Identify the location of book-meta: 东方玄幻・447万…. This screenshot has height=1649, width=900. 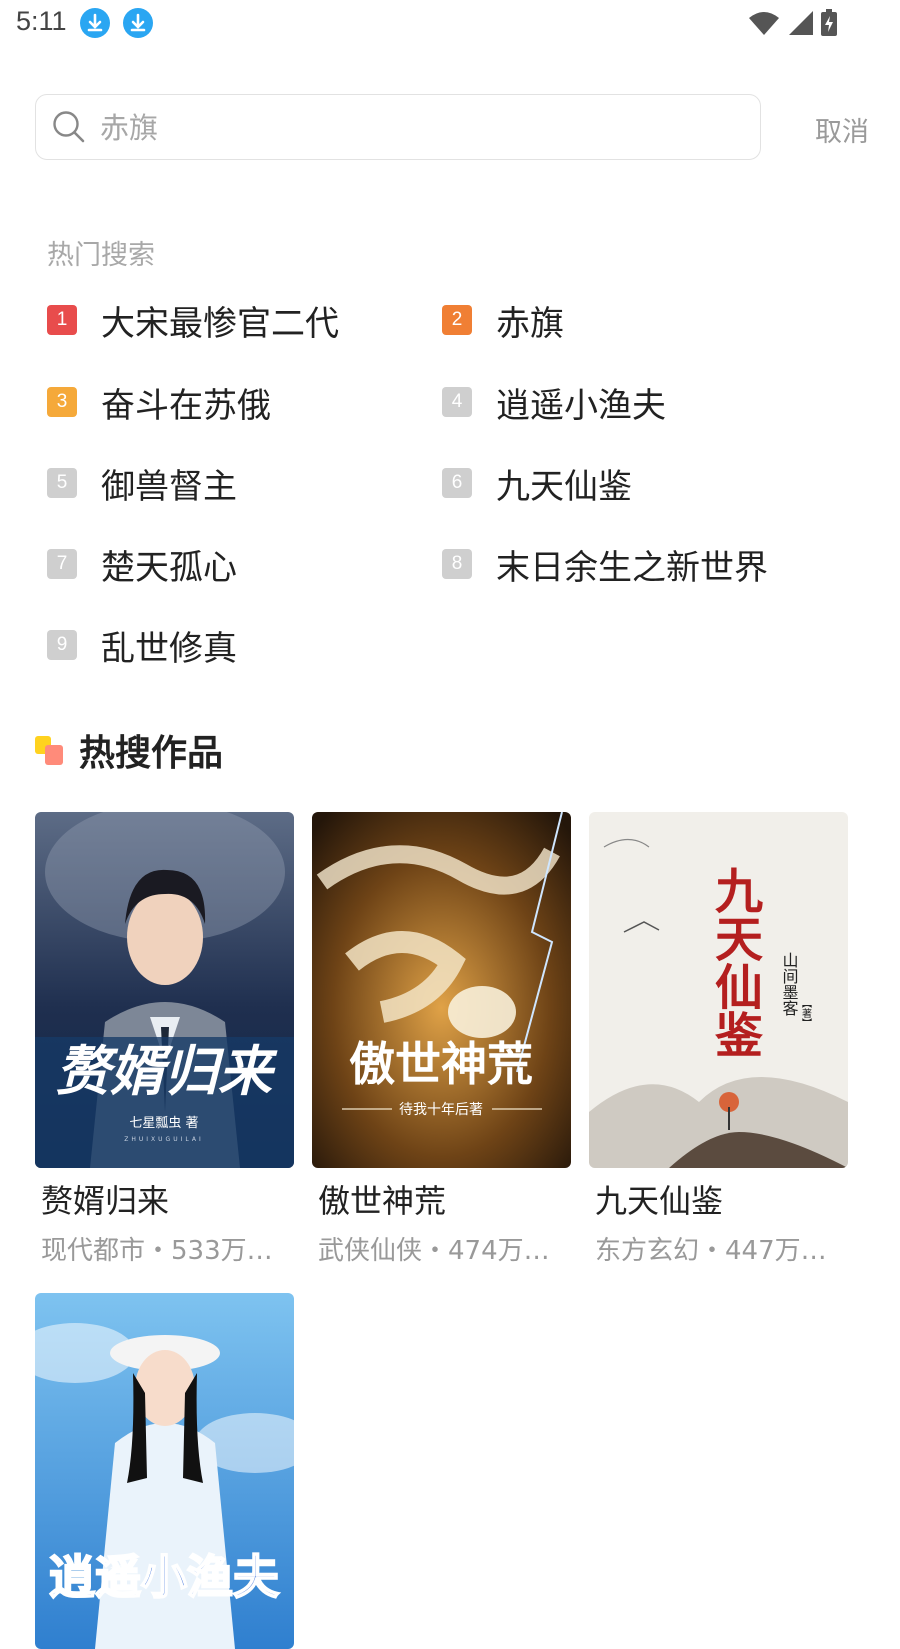
(711, 1251).